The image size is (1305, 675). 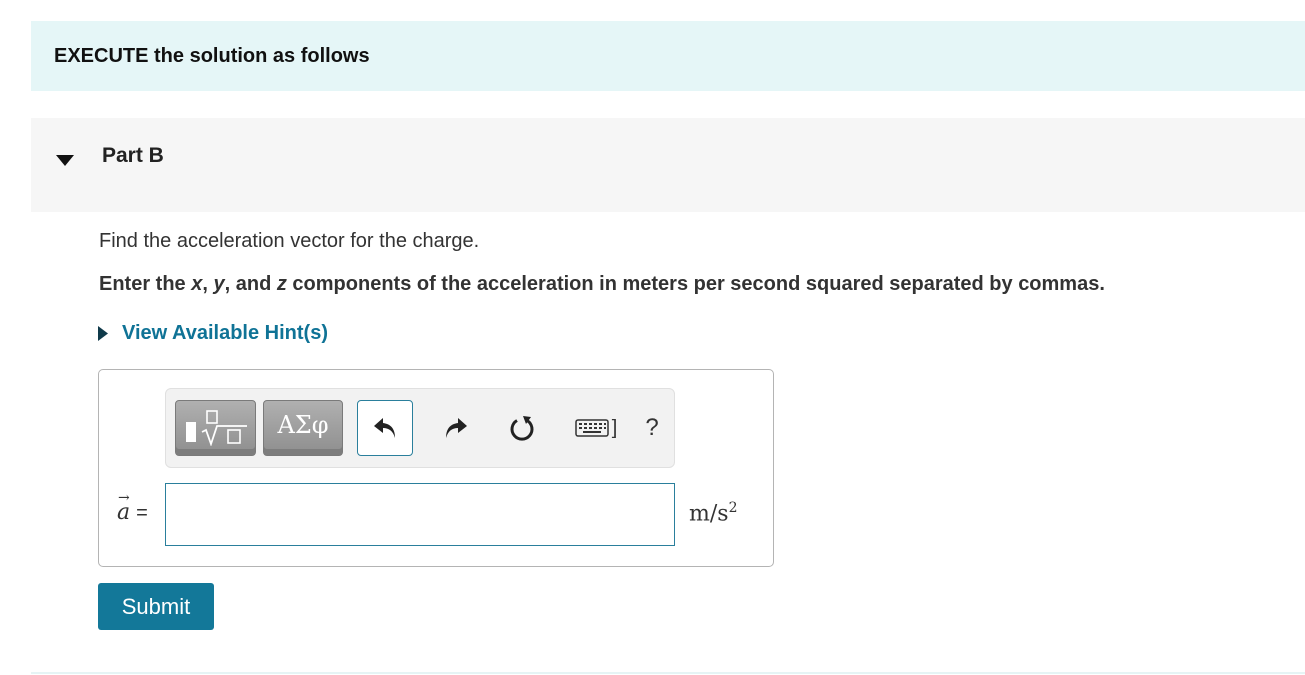 What do you see at coordinates (668, 56) in the screenshot?
I see `execute-banner: EXECUTE the solution as follows` at bounding box center [668, 56].